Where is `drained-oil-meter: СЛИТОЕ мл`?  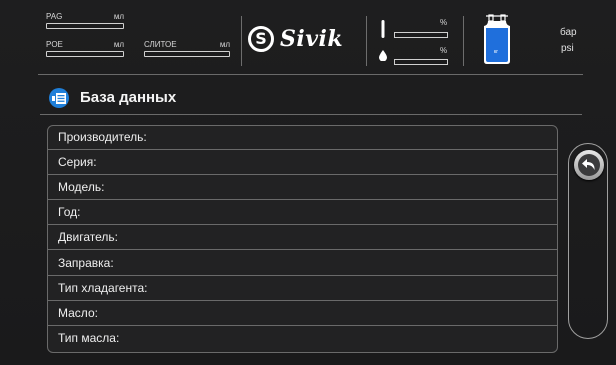 drained-oil-meter: СЛИТОЕ мл is located at coordinates (187, 49).